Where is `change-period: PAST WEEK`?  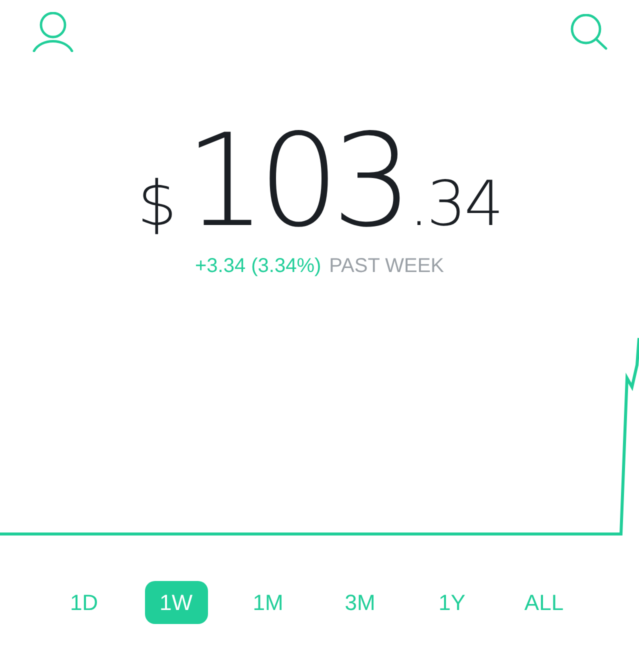 change-period: PAST WEEK is located at coordinates (386, 266).